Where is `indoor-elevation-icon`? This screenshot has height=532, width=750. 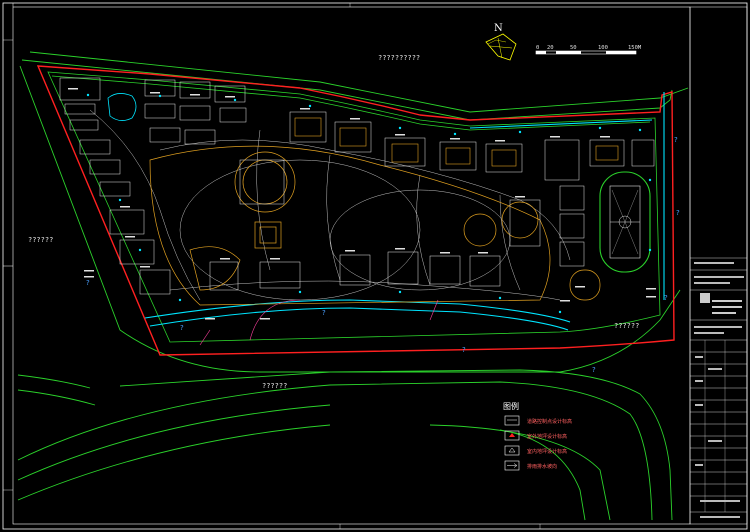
indoor-elevation-icon is located at coordinates (512, 450).